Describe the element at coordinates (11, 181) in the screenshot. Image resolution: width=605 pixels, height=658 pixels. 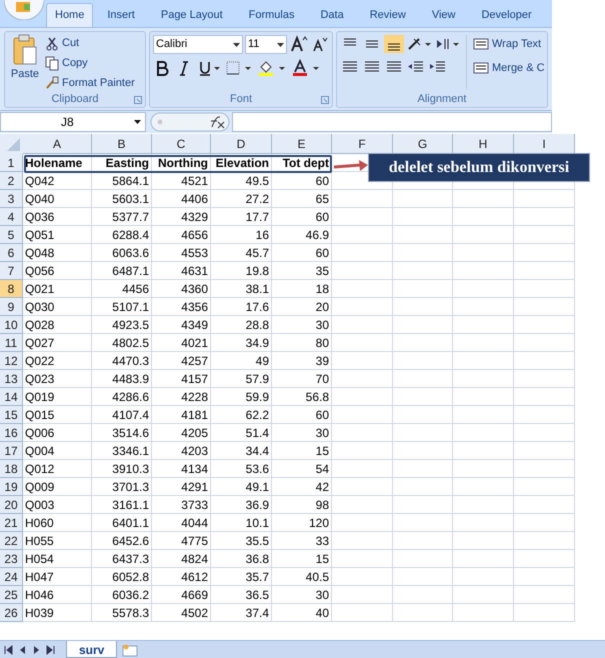
I see `row-header: 2` at that location.